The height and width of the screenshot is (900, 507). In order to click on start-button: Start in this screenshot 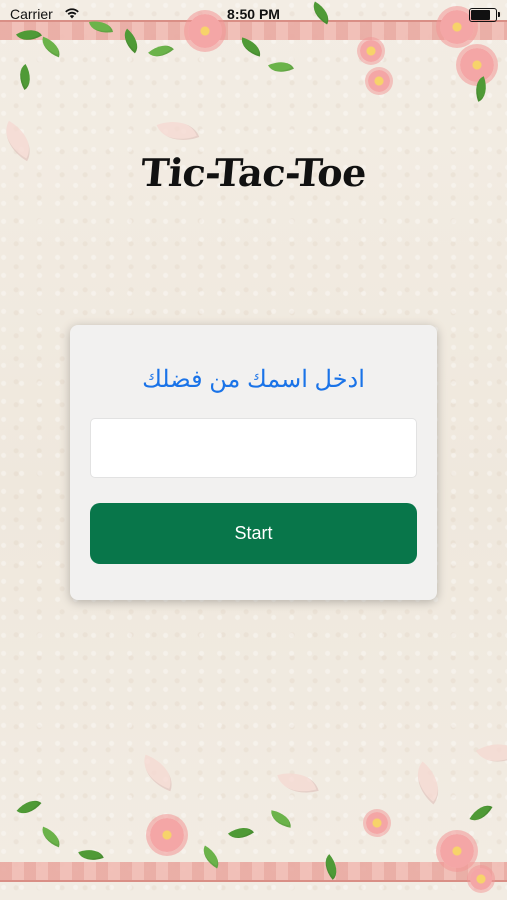, I will do `click(253, 533)`.